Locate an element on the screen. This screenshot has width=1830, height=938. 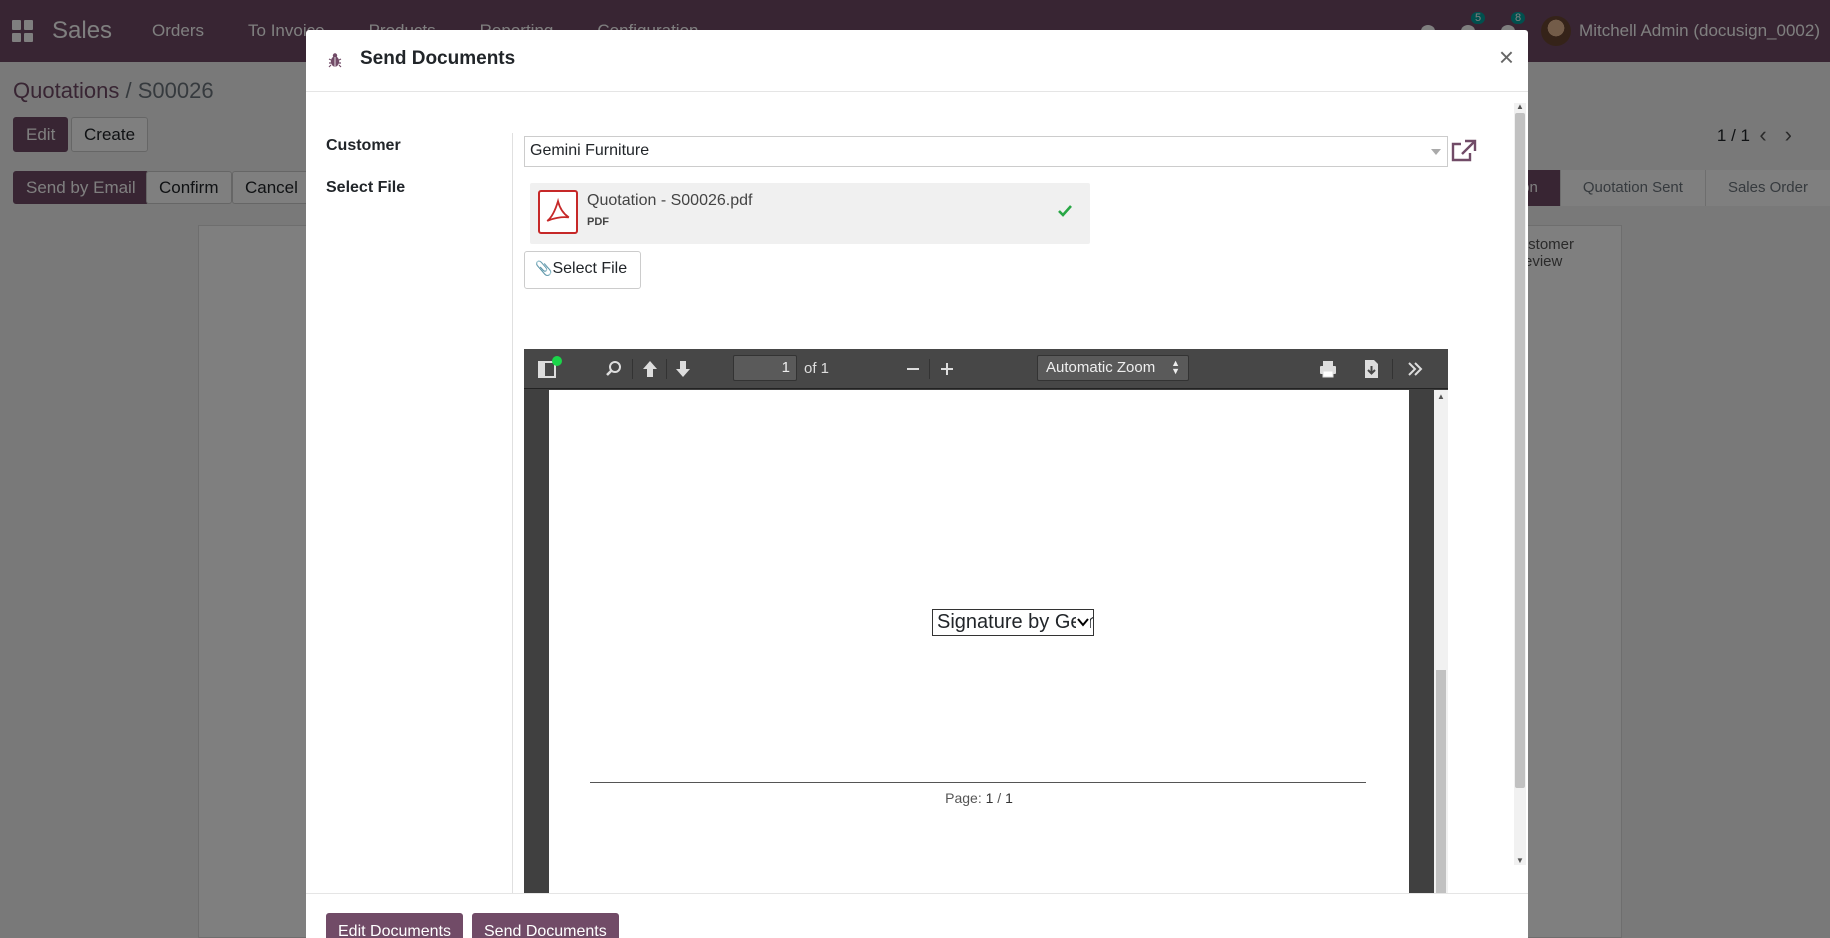
check-icon is located at coordinates (1065, 211).